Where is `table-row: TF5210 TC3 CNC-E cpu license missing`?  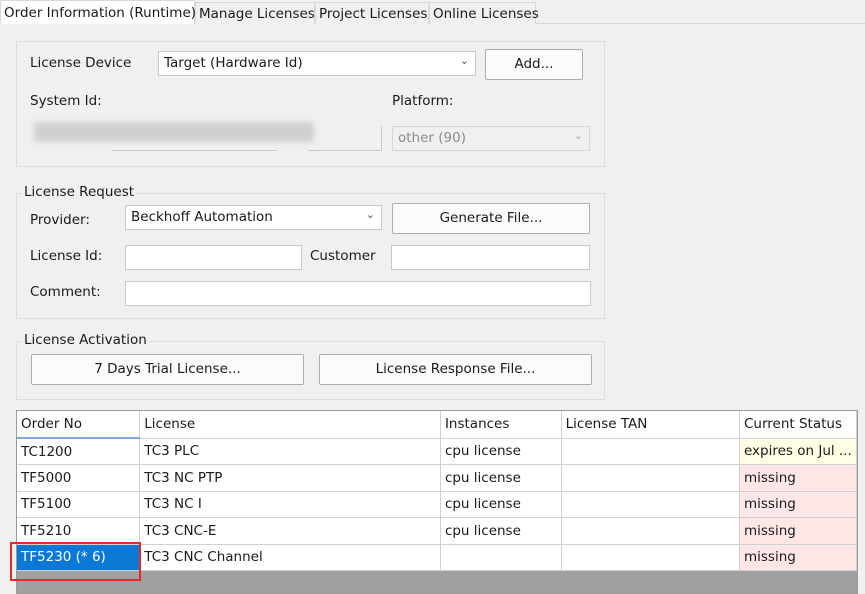
table-row: TF5210 TC3 CNC-E cpu license missing is located at coordinates (437, 531).